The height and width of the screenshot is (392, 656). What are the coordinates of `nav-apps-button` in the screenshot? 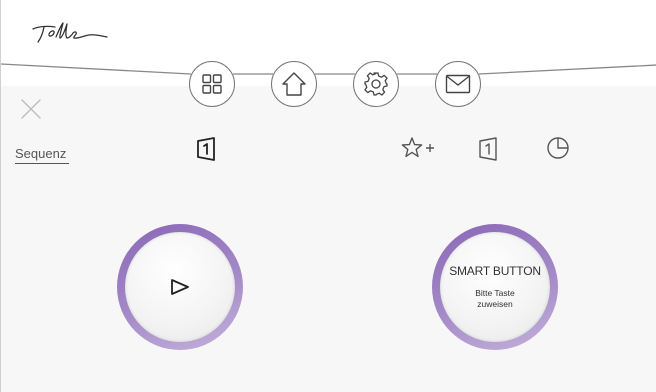 It's located at (212, 84).